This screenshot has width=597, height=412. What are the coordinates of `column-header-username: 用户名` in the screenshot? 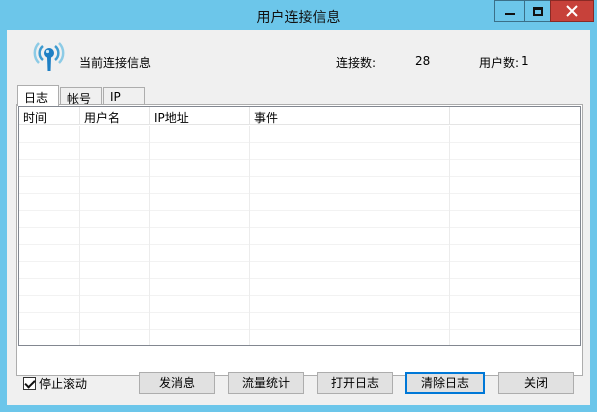 It's located at (115, 116).